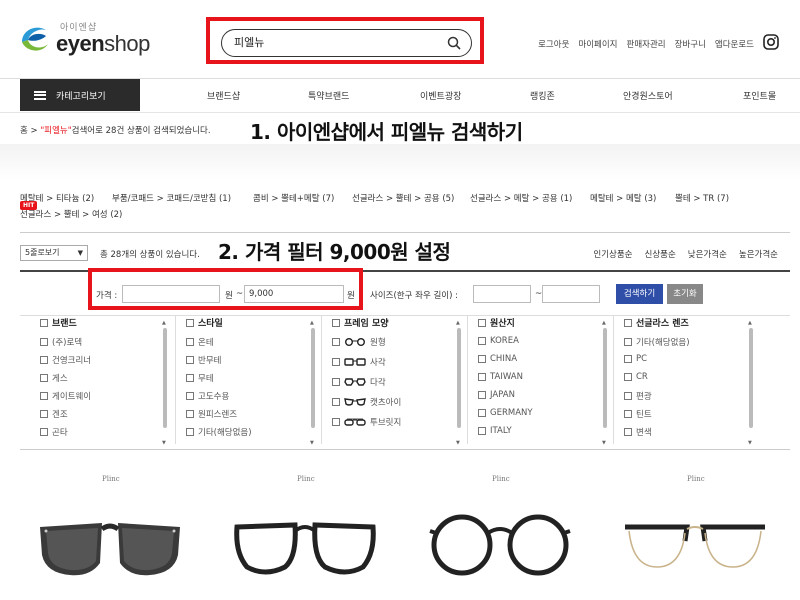 This screenshot has height=600, width=800. Describe the element at coordinates (638, 432) in the screenshot. I see `list-item: 변색` at that location.